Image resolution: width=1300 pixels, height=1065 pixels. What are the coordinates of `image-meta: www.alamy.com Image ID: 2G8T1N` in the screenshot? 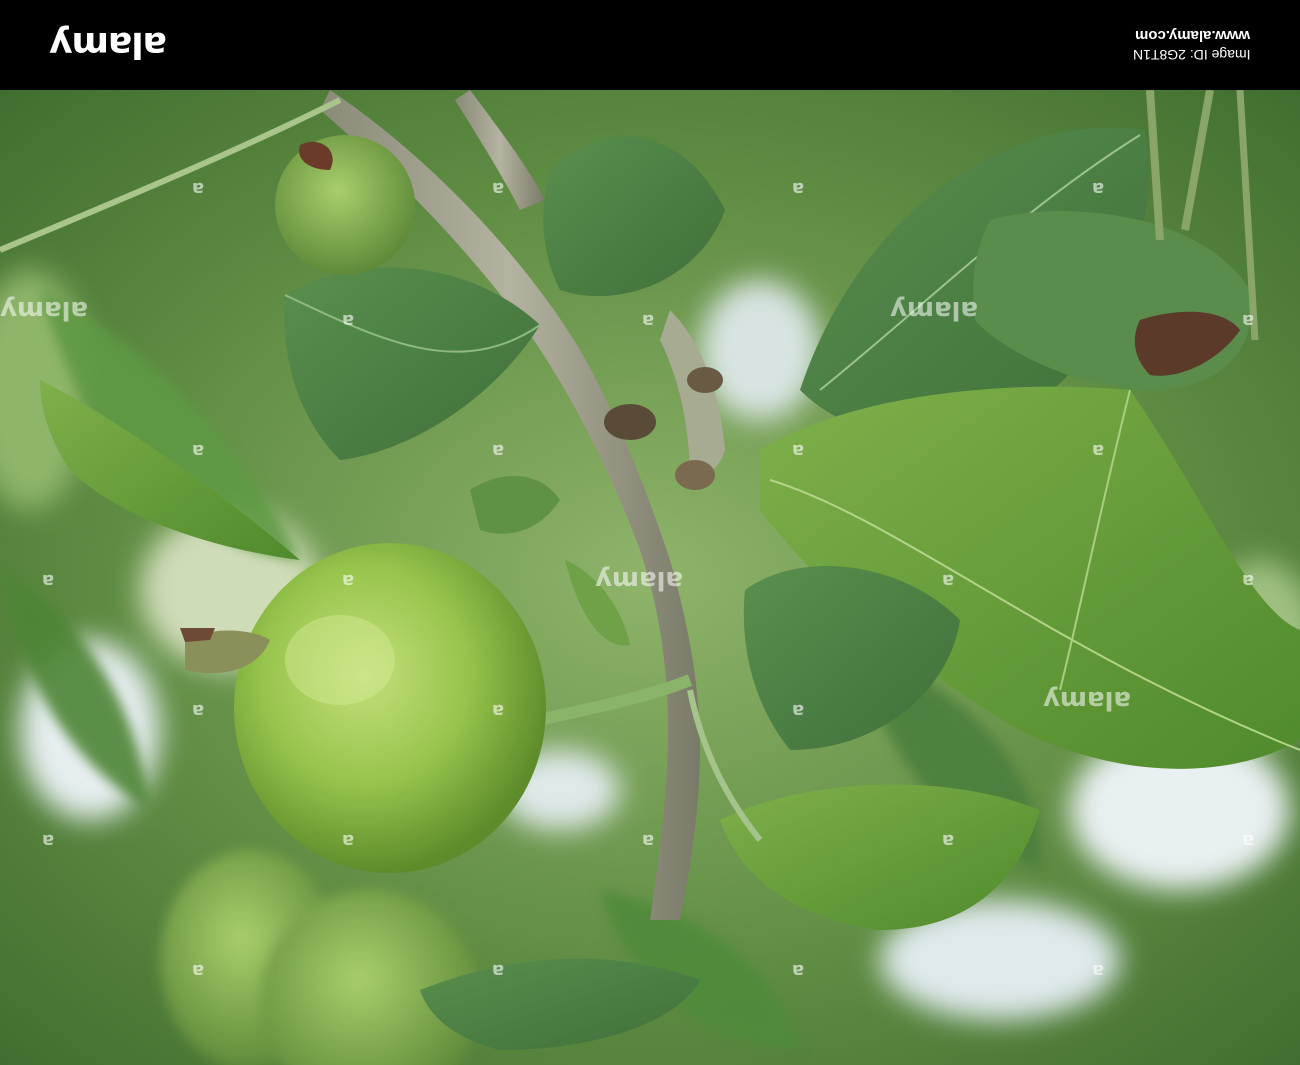 It's located at (1192, 44).